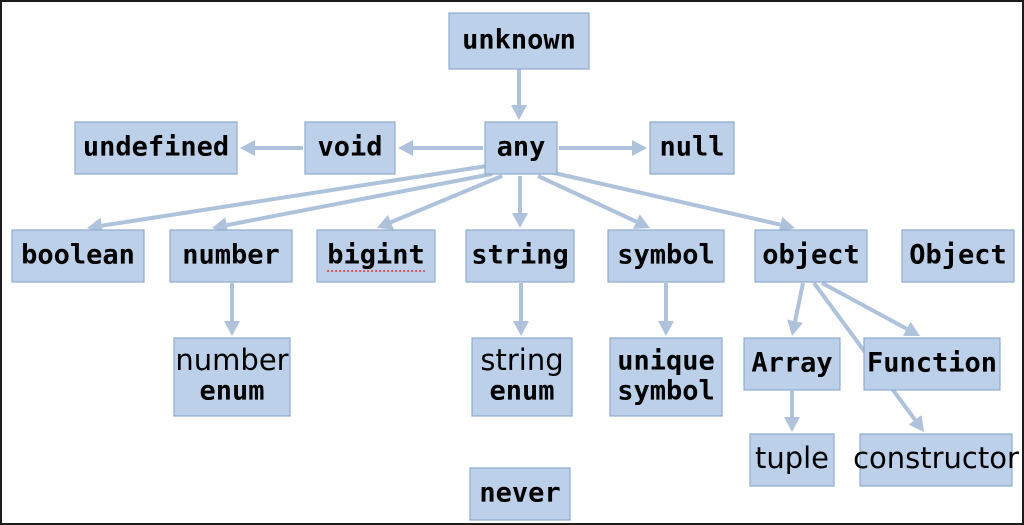  I want to click on node-label: undefined, so click(156, 147).